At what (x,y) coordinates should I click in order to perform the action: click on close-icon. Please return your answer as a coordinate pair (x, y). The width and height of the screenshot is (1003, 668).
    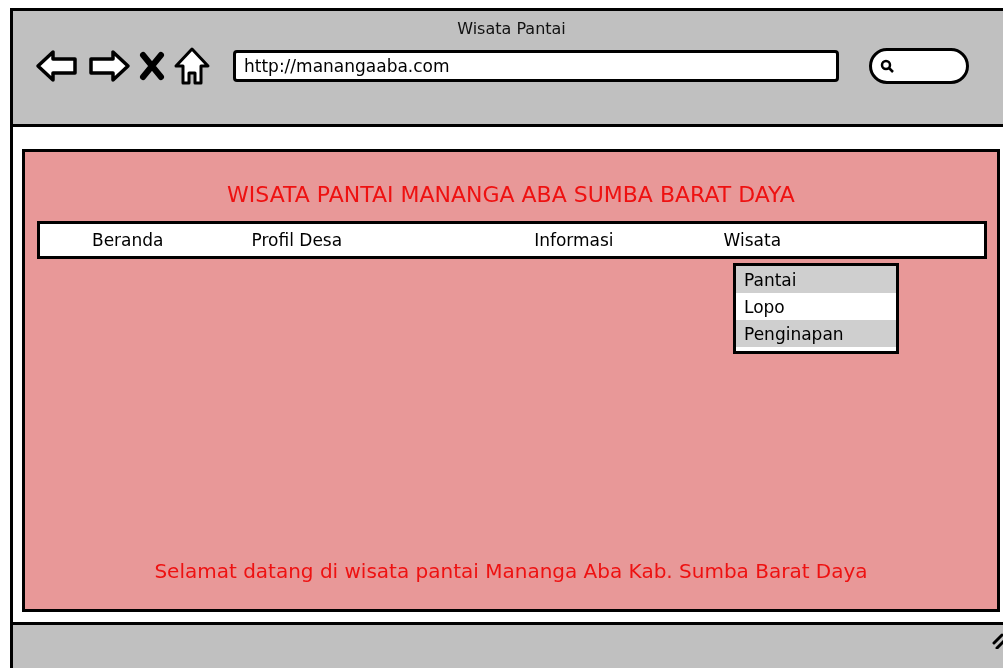
    Looking at the image, I should click on (152, 66).